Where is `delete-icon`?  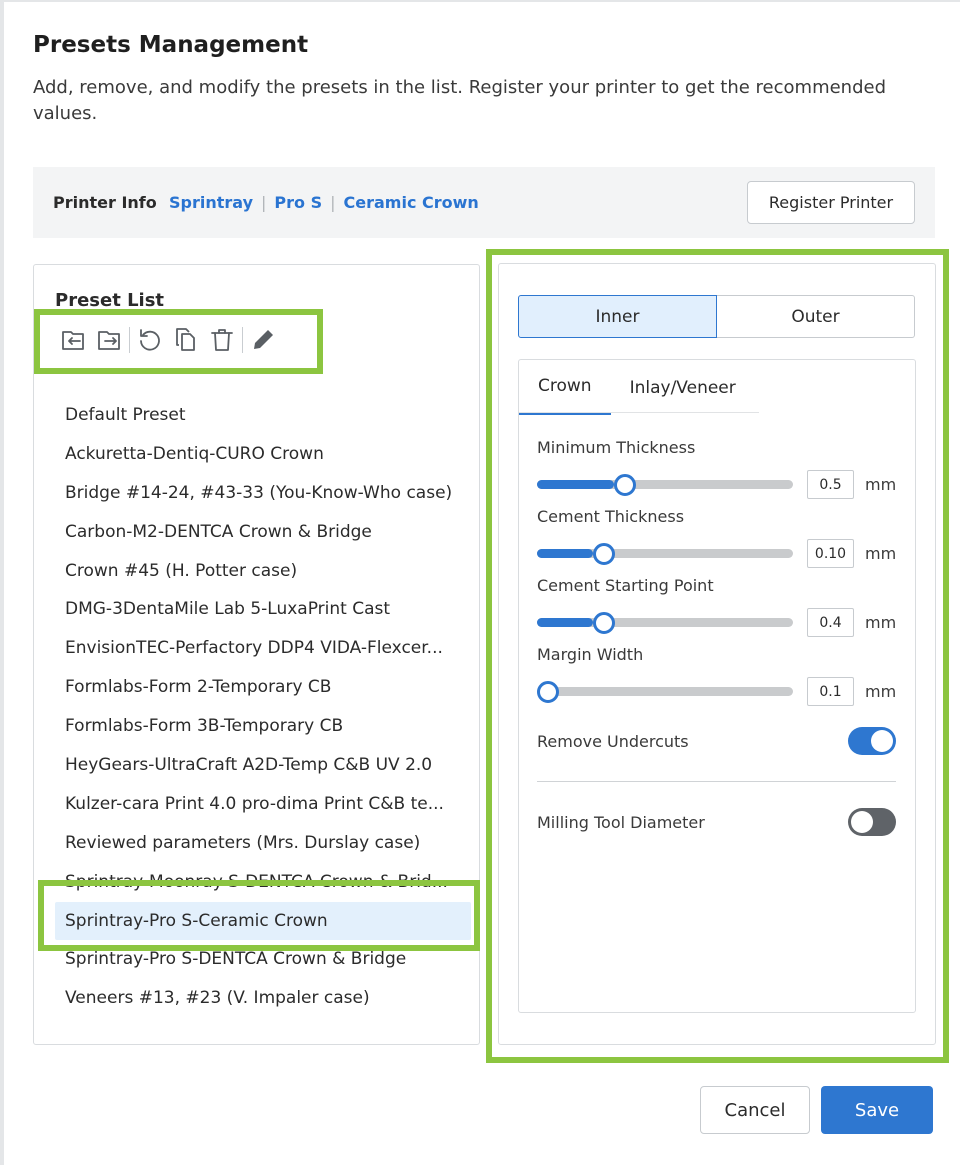
delete-icon is located at coordinates (222, 340).